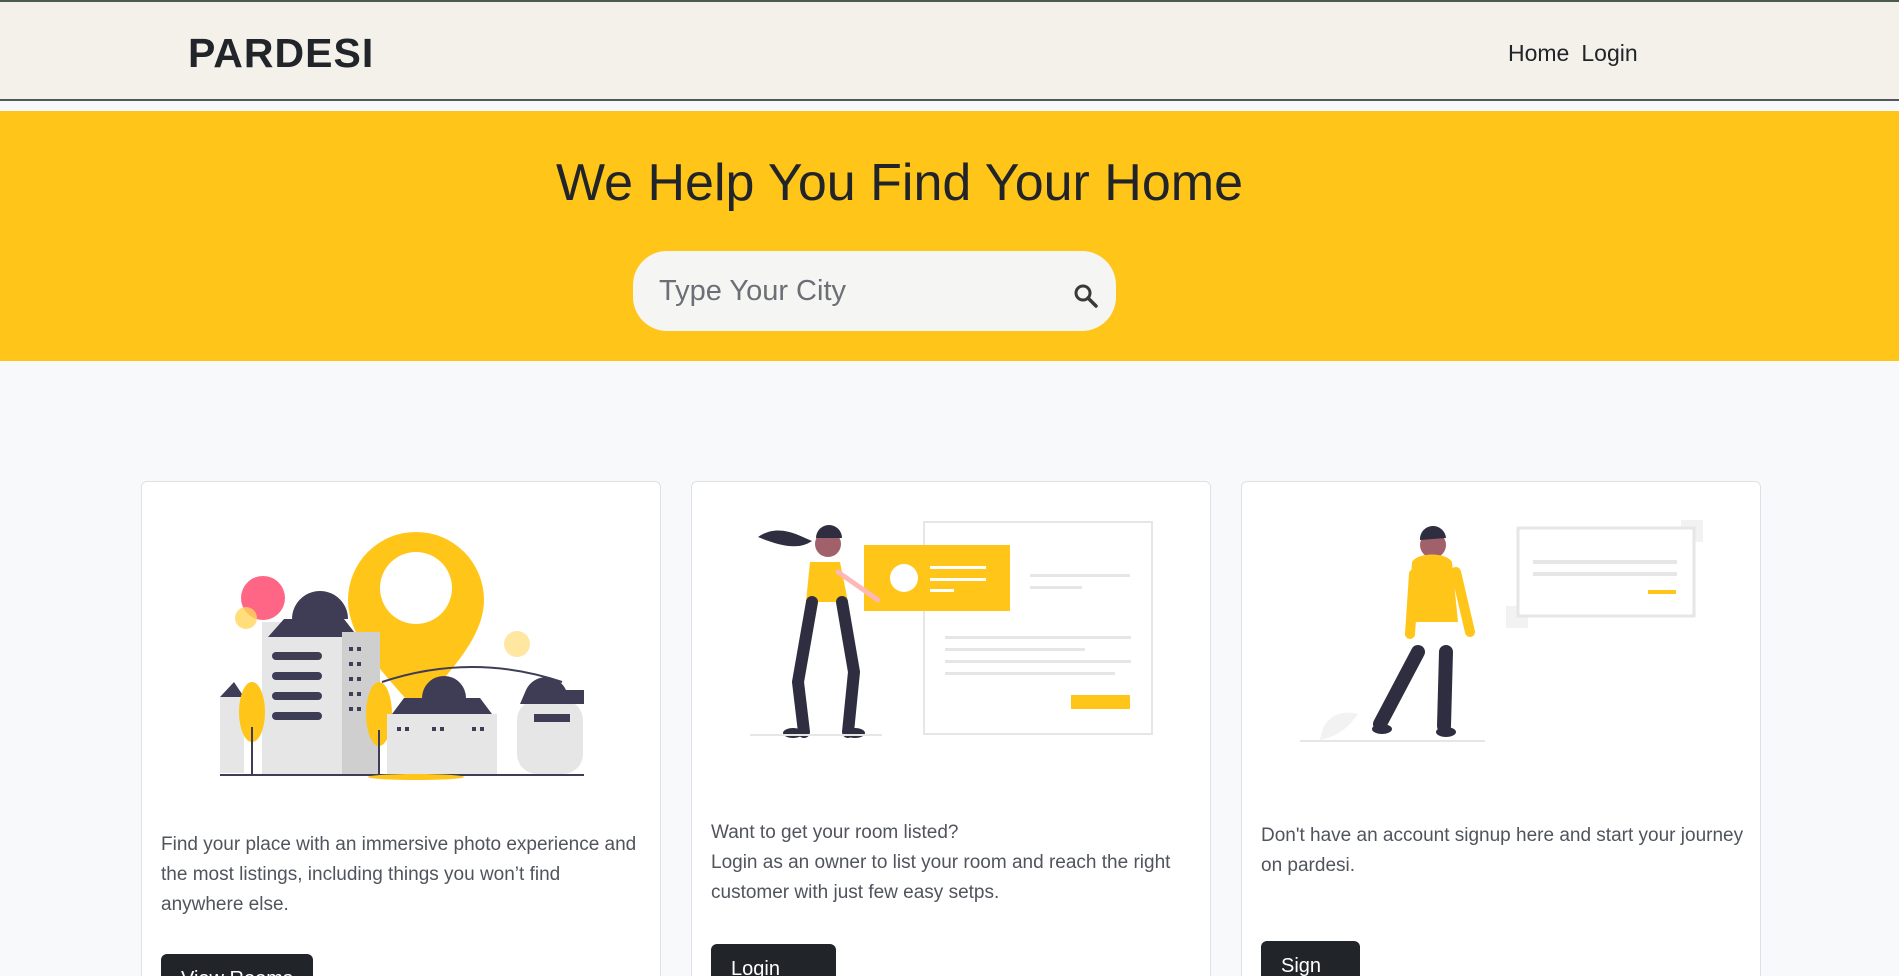 The image size is (1899, 976). What do you see at coordinates (951, 629) in the screenshot?
I see `woman-with-listing-card-illustration` at bounding box center [951, 629].